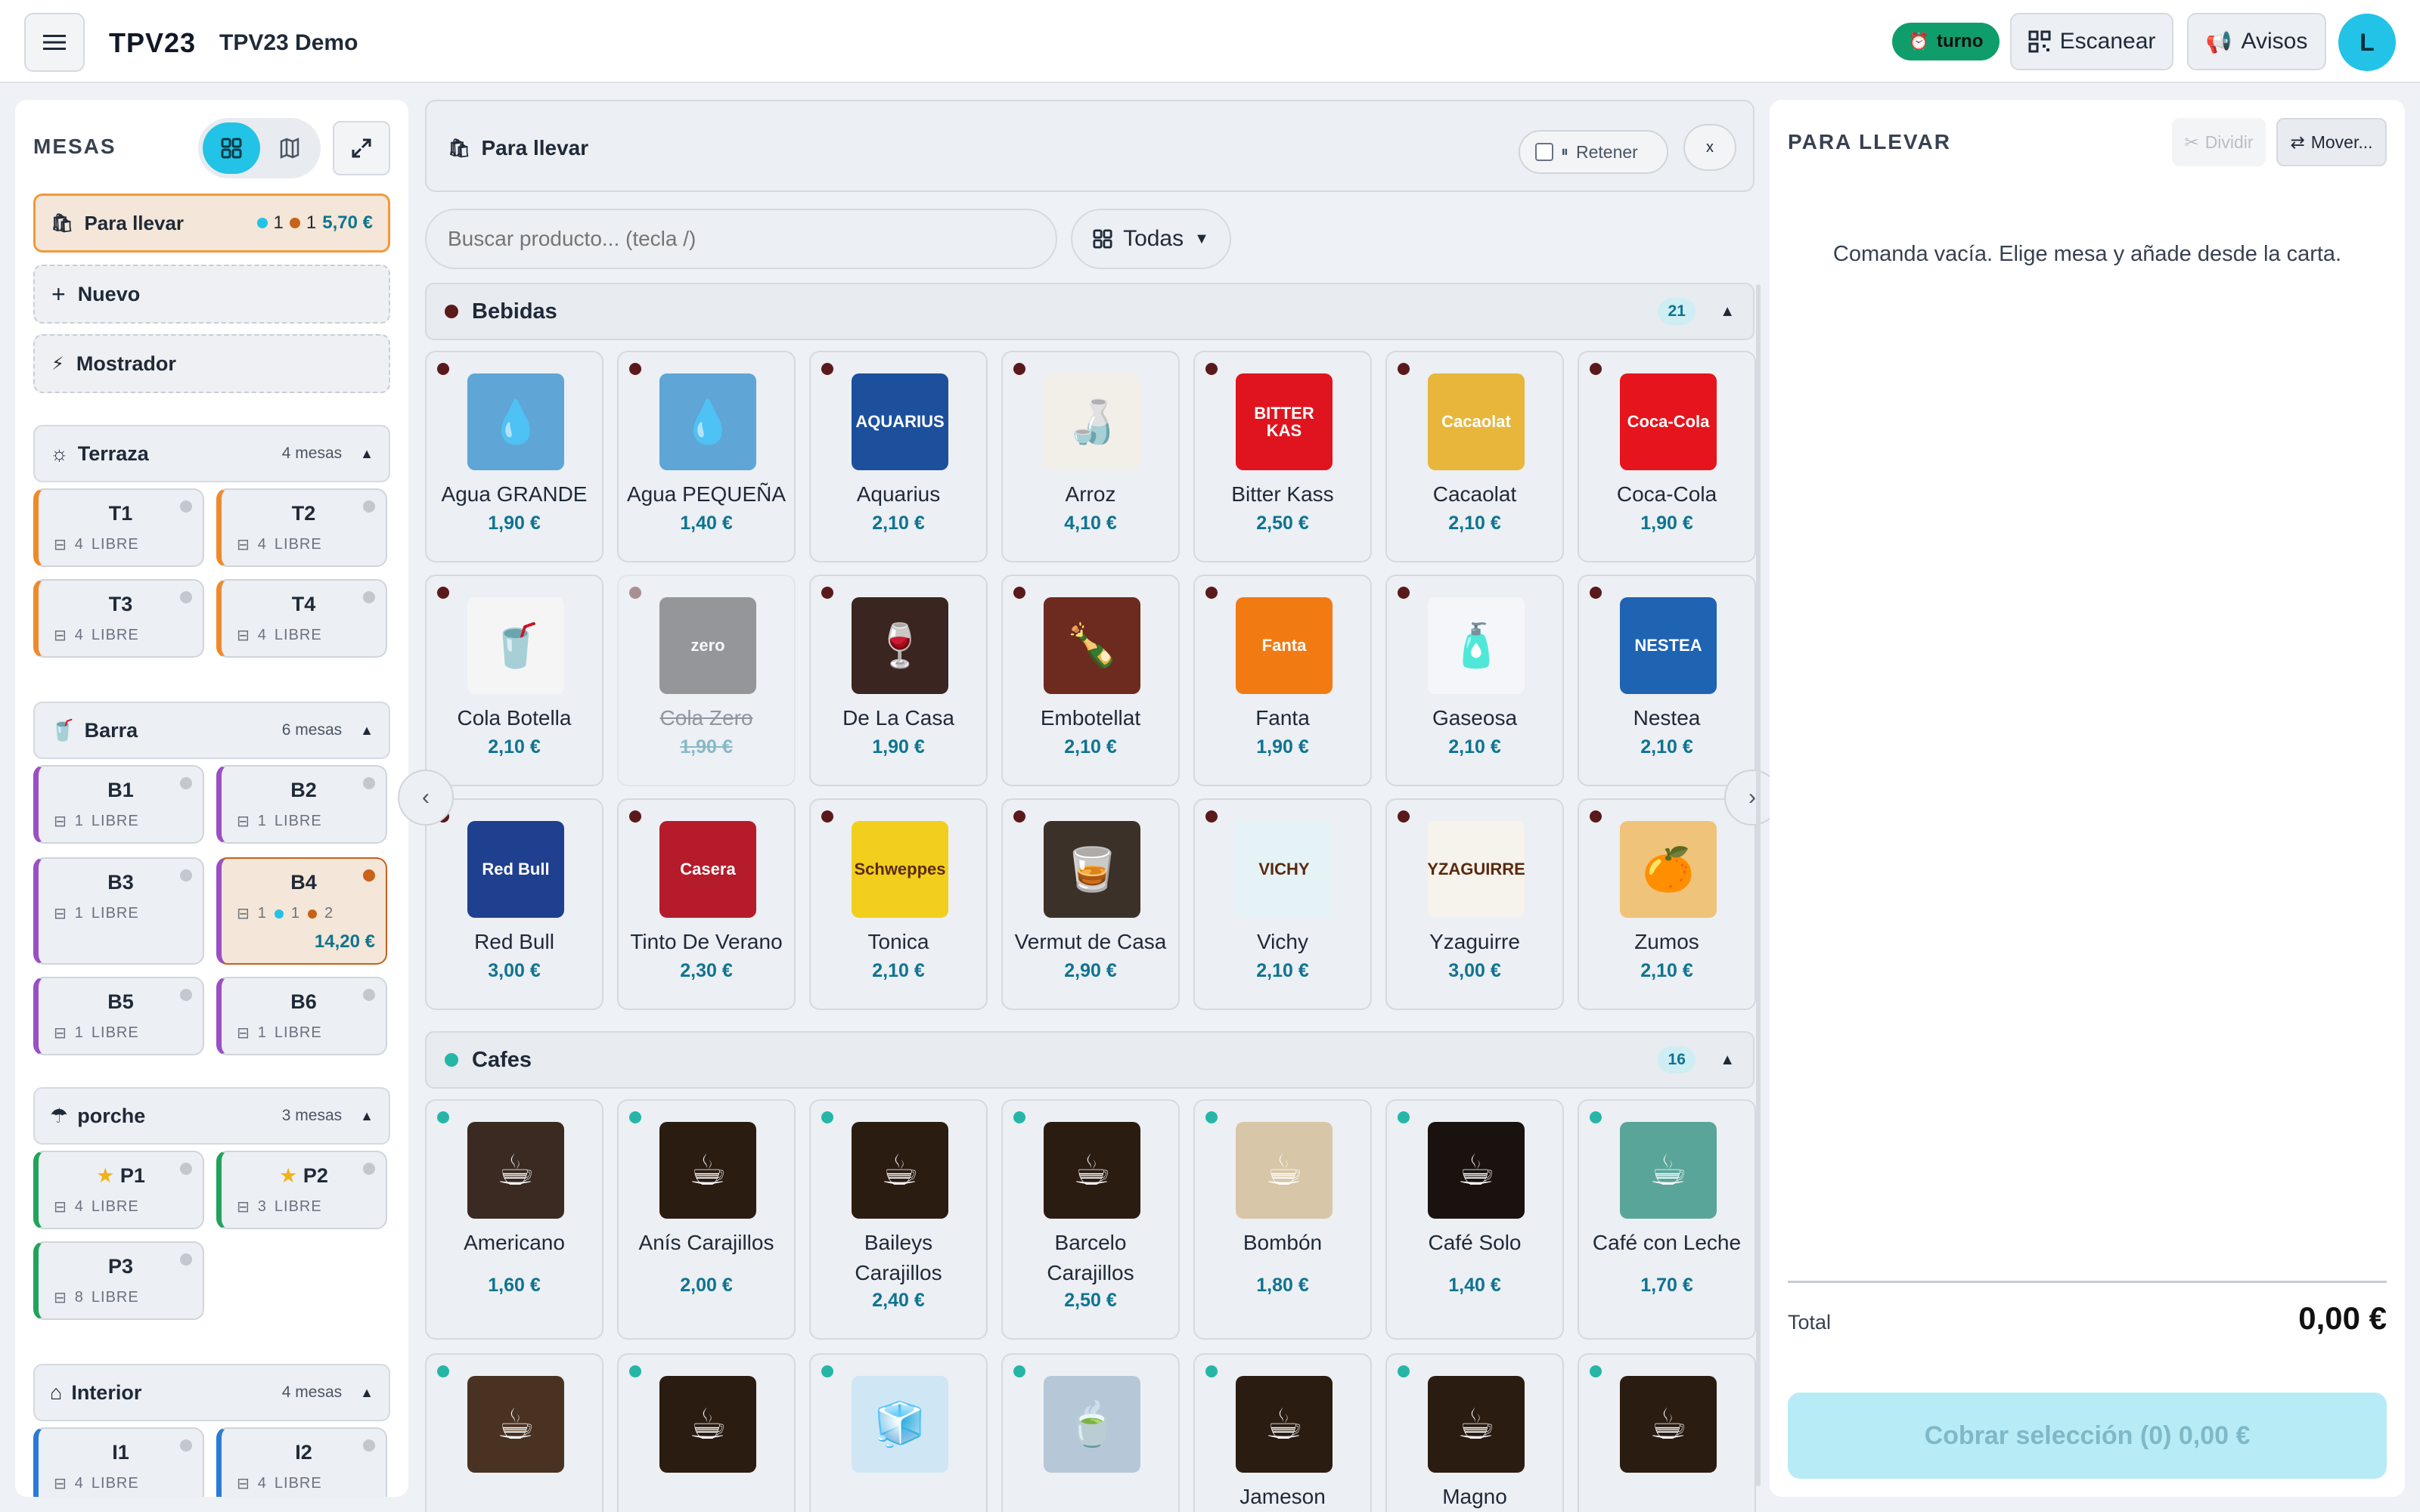  Describe the element at coordinates (119, 1280) in the screenshot. I see `table-card-p3: P3 ⊟ 8 LIBRE` at that location.